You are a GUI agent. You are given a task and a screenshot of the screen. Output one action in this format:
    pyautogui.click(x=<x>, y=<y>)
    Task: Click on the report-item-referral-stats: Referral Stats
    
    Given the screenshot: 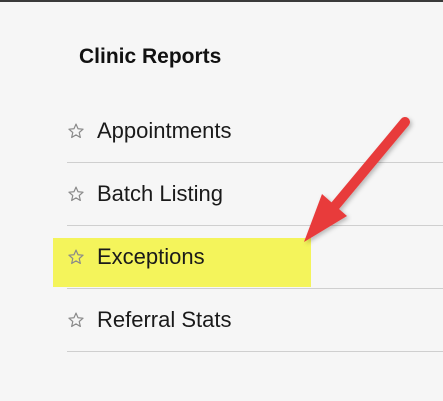 What is the action you would take?
    pyautogui.click(x=255, y=320)
    